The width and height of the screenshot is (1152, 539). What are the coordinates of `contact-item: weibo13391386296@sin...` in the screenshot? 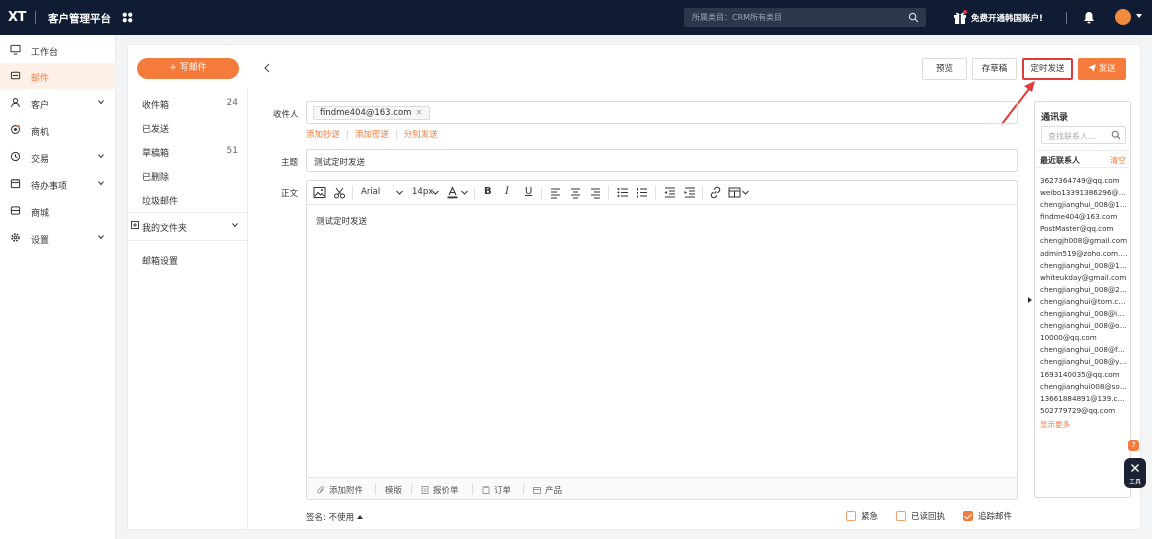 It's located at (1084, 193).